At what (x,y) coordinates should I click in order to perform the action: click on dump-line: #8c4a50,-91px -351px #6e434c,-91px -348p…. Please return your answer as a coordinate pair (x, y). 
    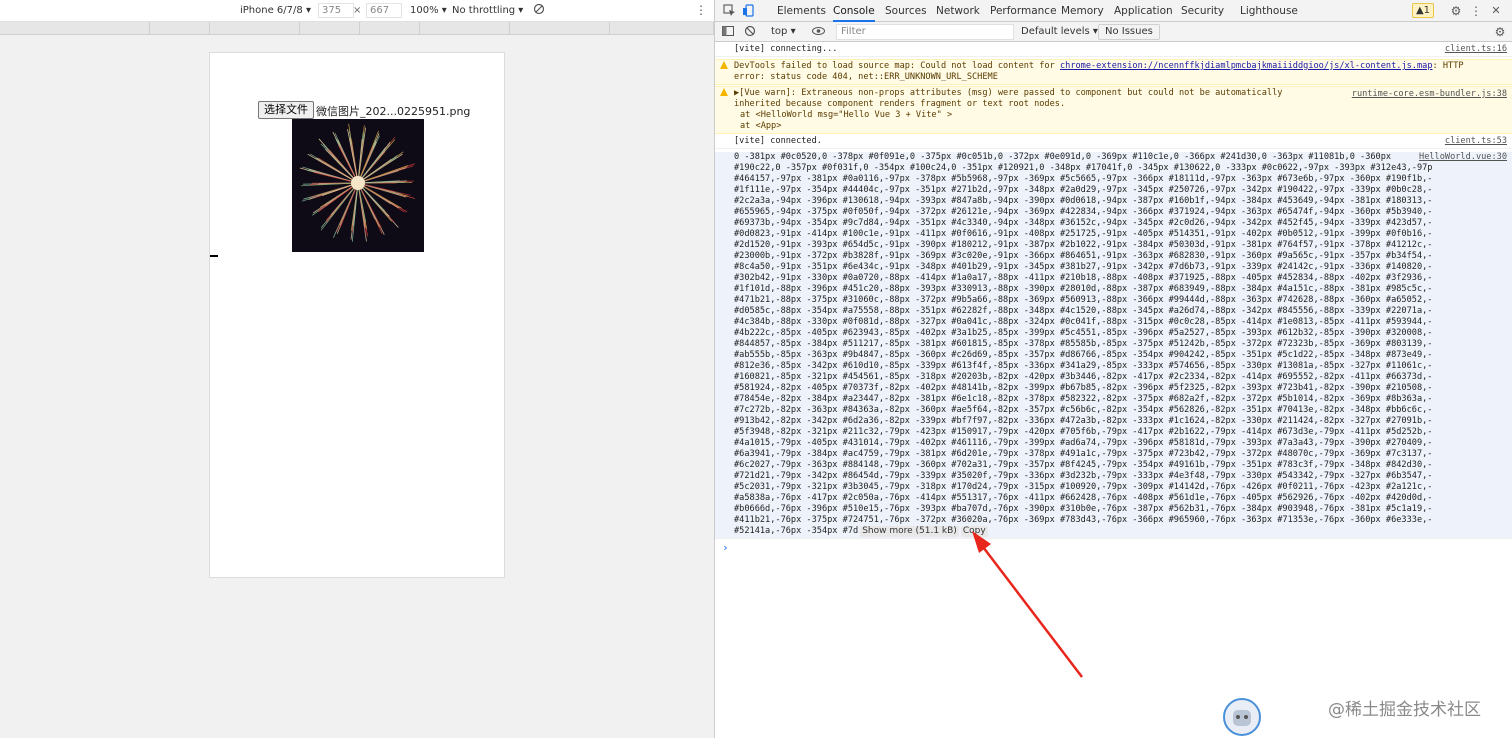
    Looking at the image, I should click on (1083, 267).